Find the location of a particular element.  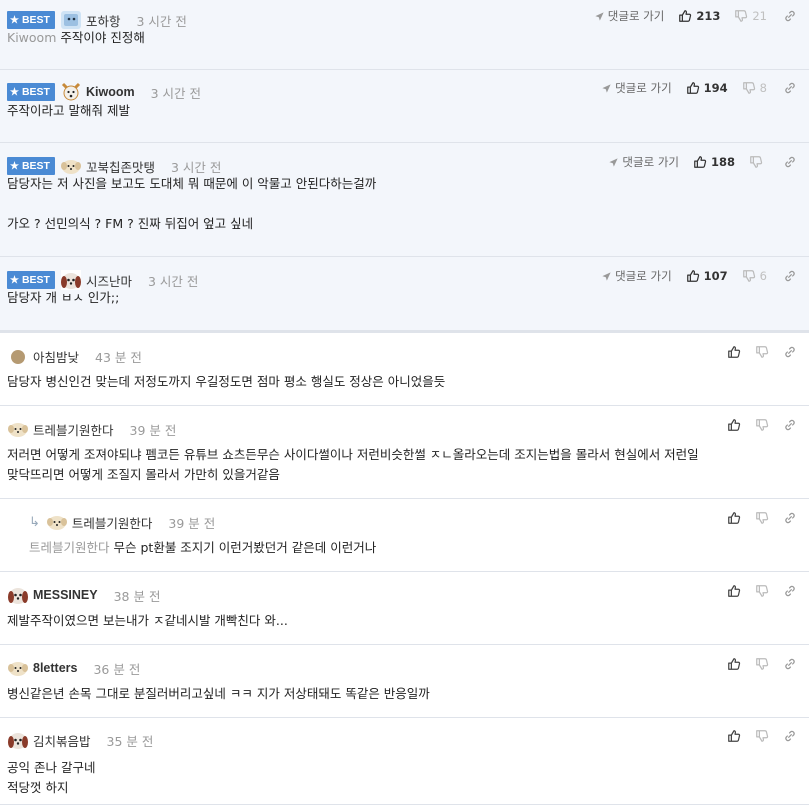

author-name: 아침밤낮 is located at coordinates (56, 356).